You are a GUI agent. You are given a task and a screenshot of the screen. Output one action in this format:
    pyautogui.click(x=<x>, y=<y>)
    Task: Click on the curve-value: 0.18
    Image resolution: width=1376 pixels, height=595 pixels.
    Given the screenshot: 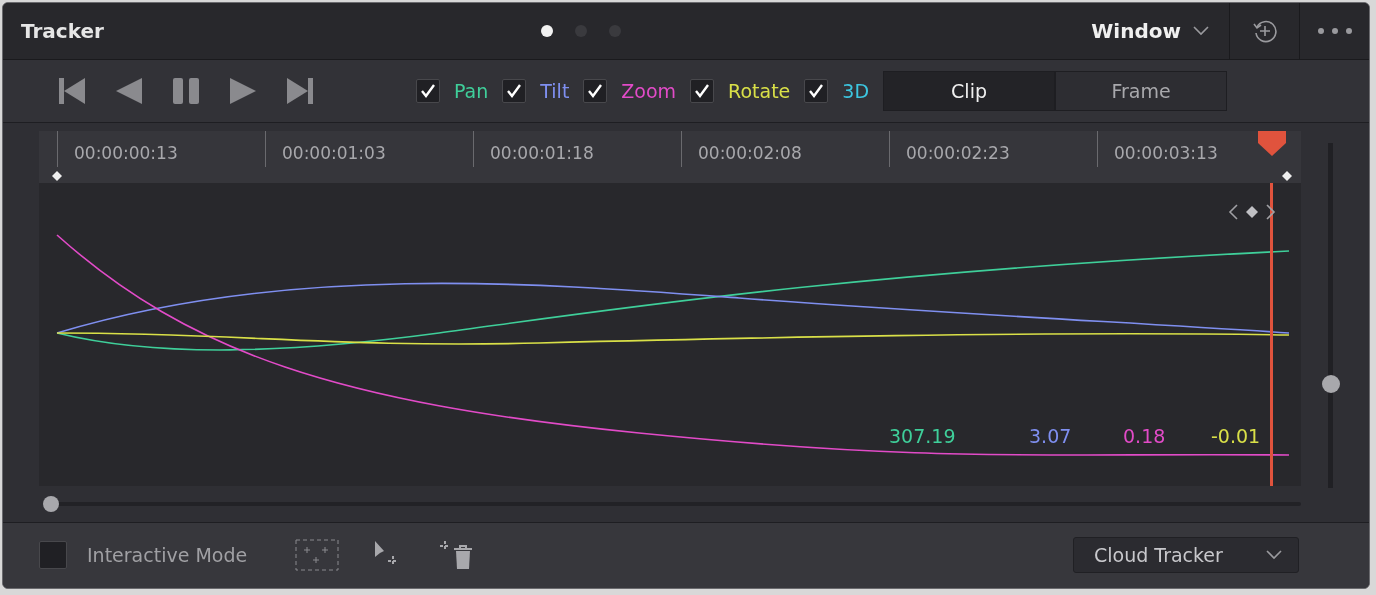 What is the action you would take?
    pyautogui.click(x=1144, y=435)
    